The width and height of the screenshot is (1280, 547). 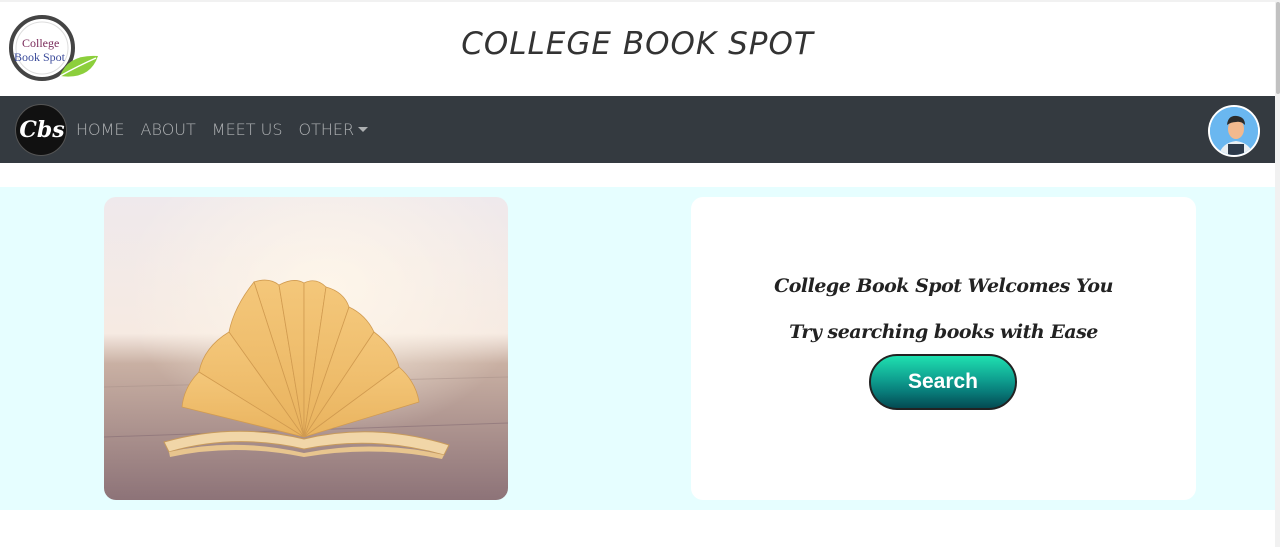 I want to click on brand-text: Cbs, so click(x=42, y=130).